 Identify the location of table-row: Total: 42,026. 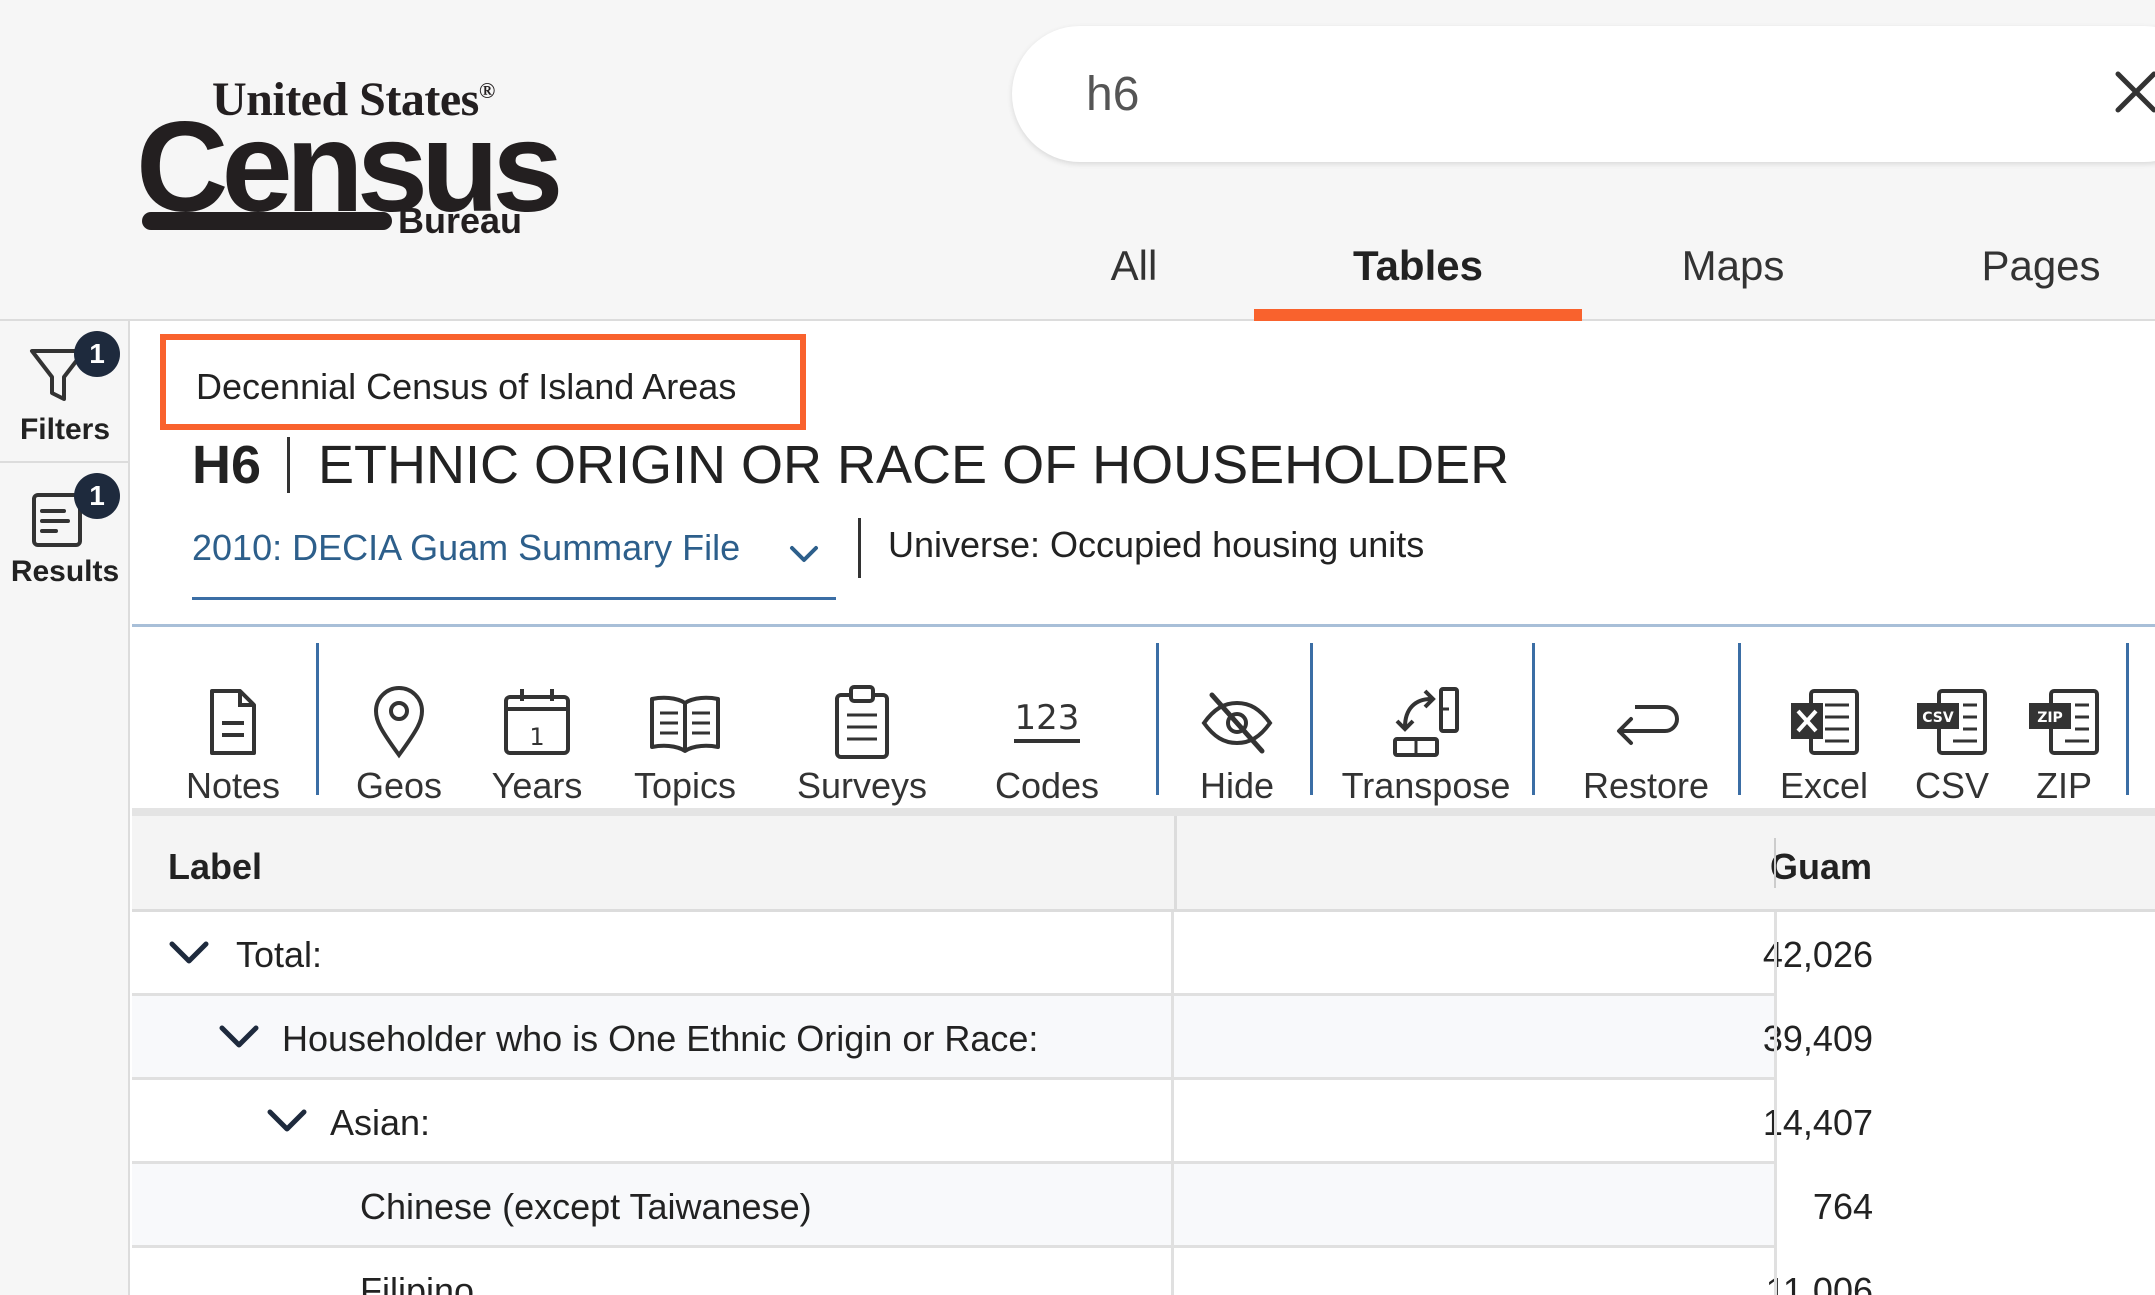
(1002, 954).